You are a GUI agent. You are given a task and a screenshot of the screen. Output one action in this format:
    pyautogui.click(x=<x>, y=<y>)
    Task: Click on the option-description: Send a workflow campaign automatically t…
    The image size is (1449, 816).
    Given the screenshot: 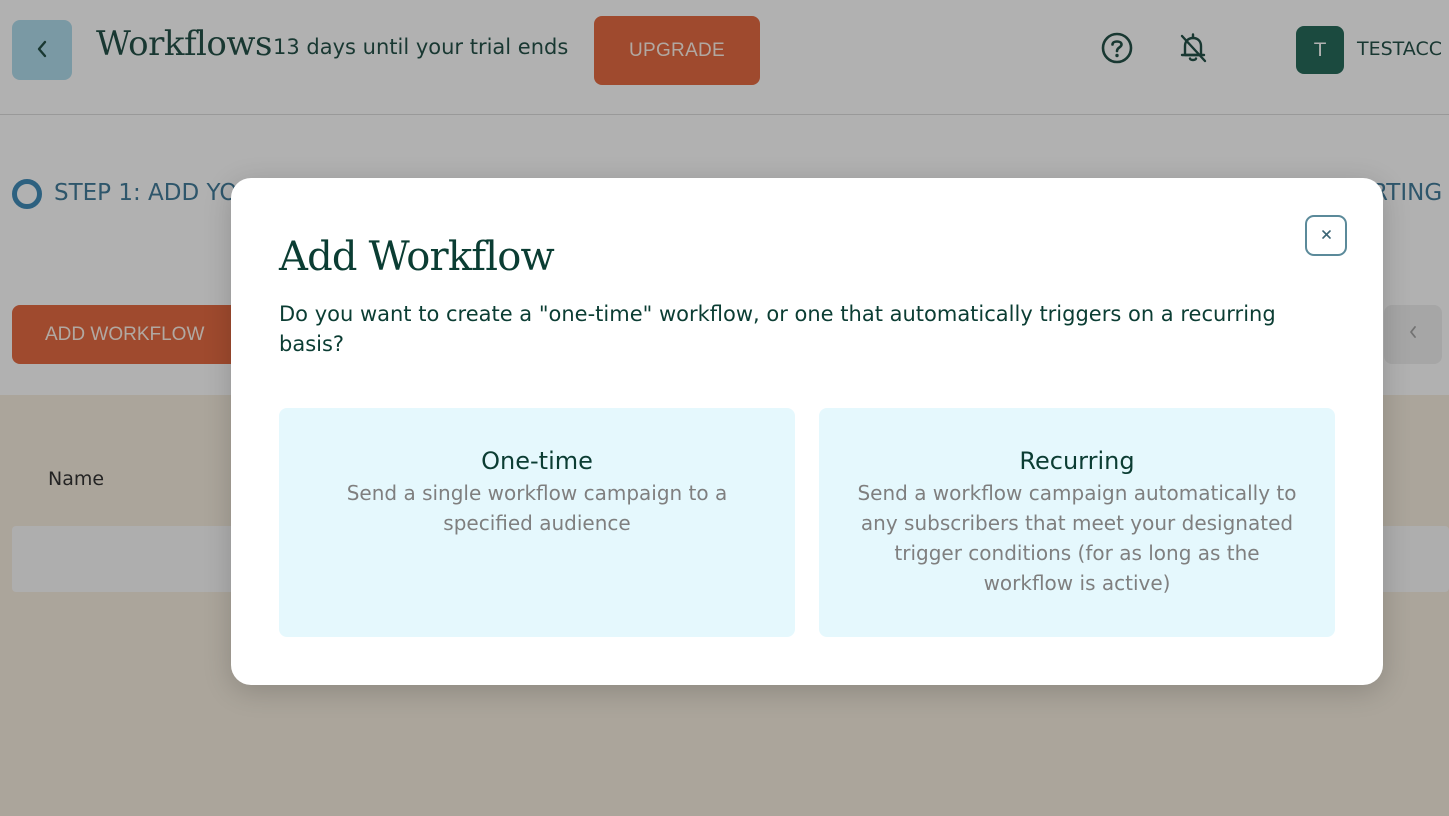 What is the action you would take?
    pyautogui.click(x=1077, y=538)
    